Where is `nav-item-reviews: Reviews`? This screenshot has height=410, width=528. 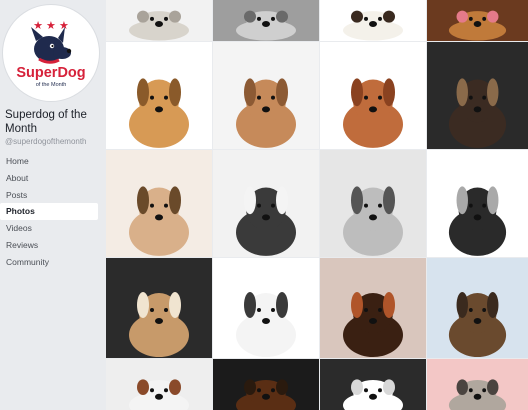
nav-item-reviews: Reviews is located at coordinates (50, 245).